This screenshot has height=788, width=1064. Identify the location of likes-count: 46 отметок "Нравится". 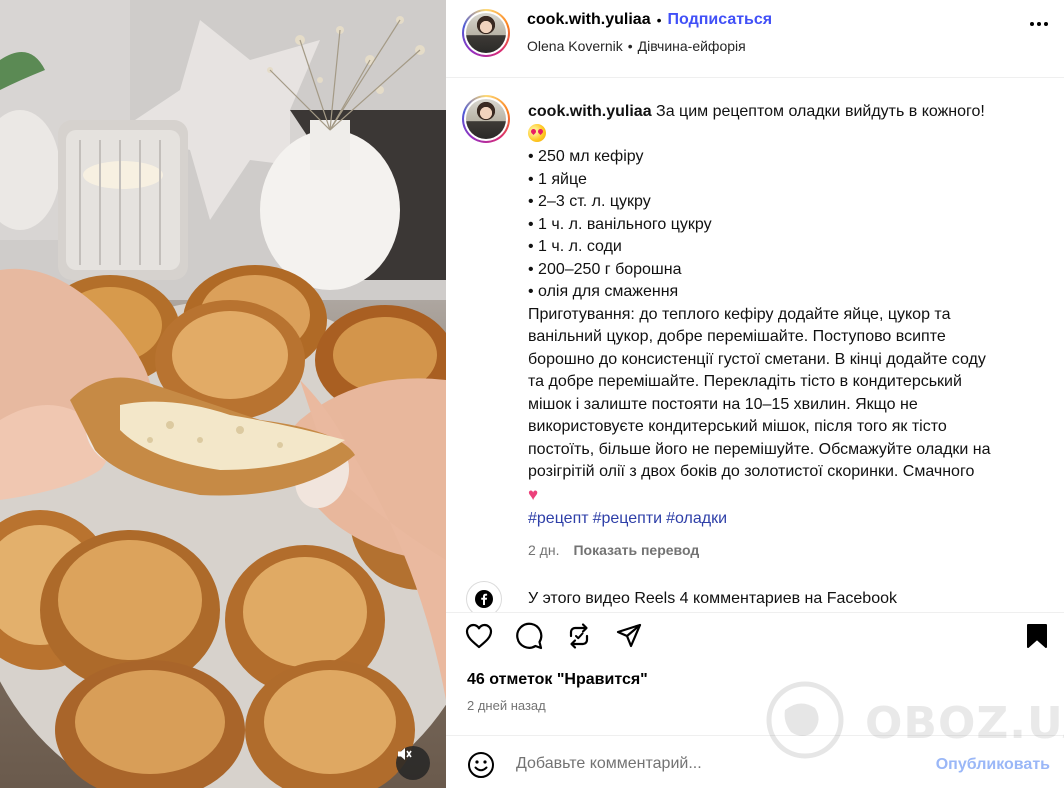
(557, 680).